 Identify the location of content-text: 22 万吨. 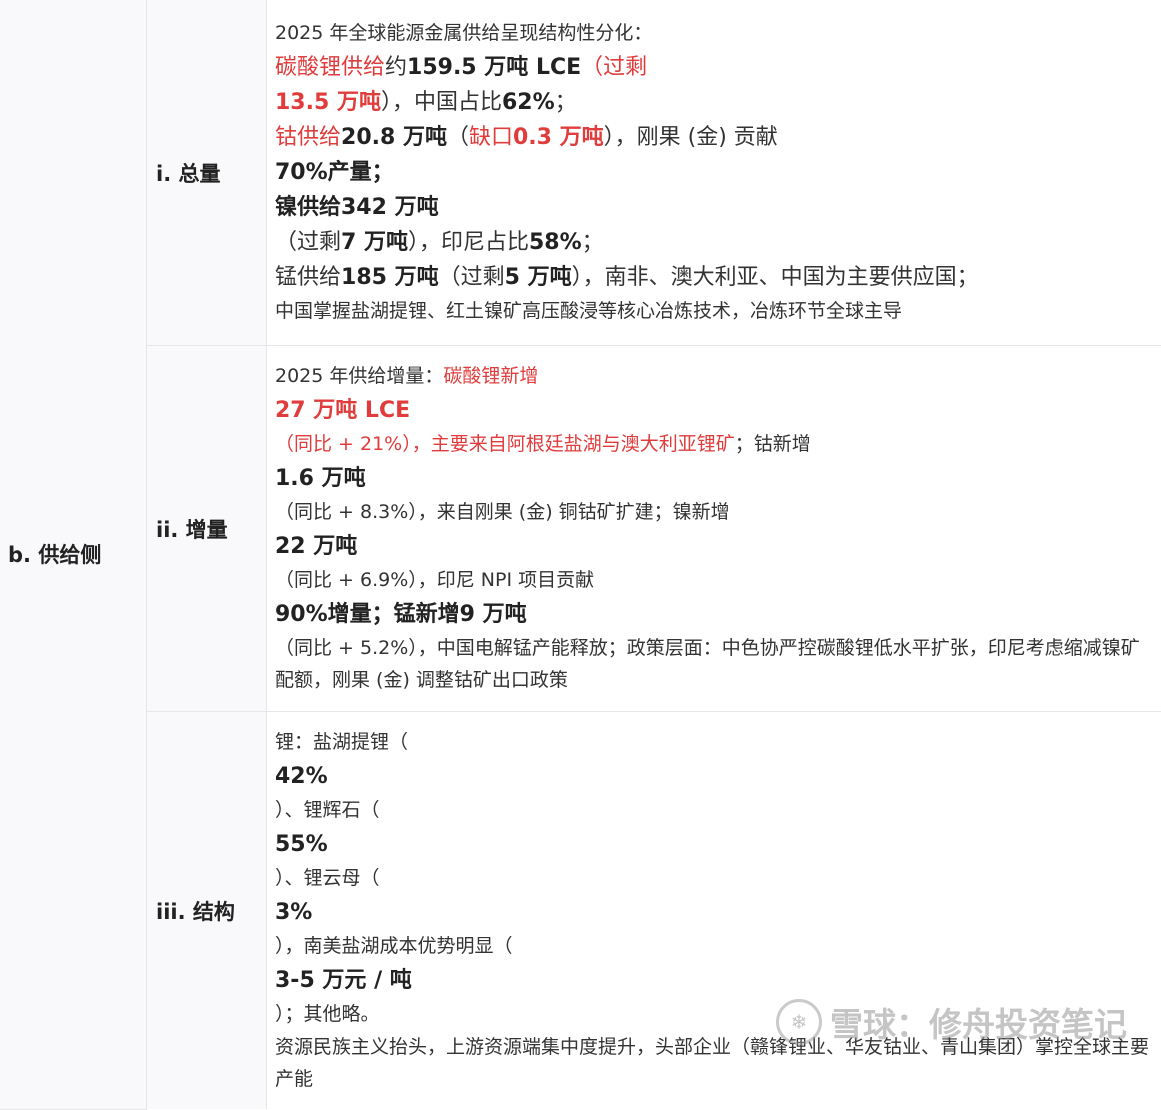
(316, 546).